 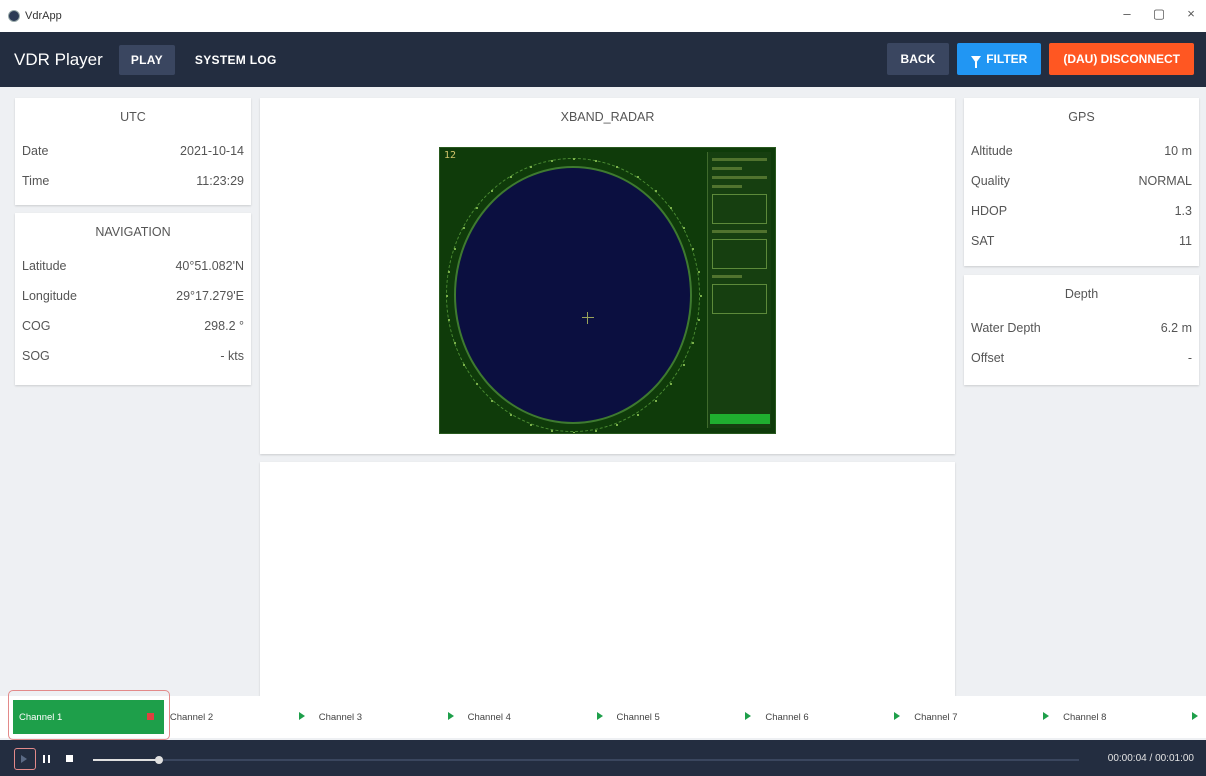 I want to click on row-value: 40°51.082'N, so click(x=209, y=266).